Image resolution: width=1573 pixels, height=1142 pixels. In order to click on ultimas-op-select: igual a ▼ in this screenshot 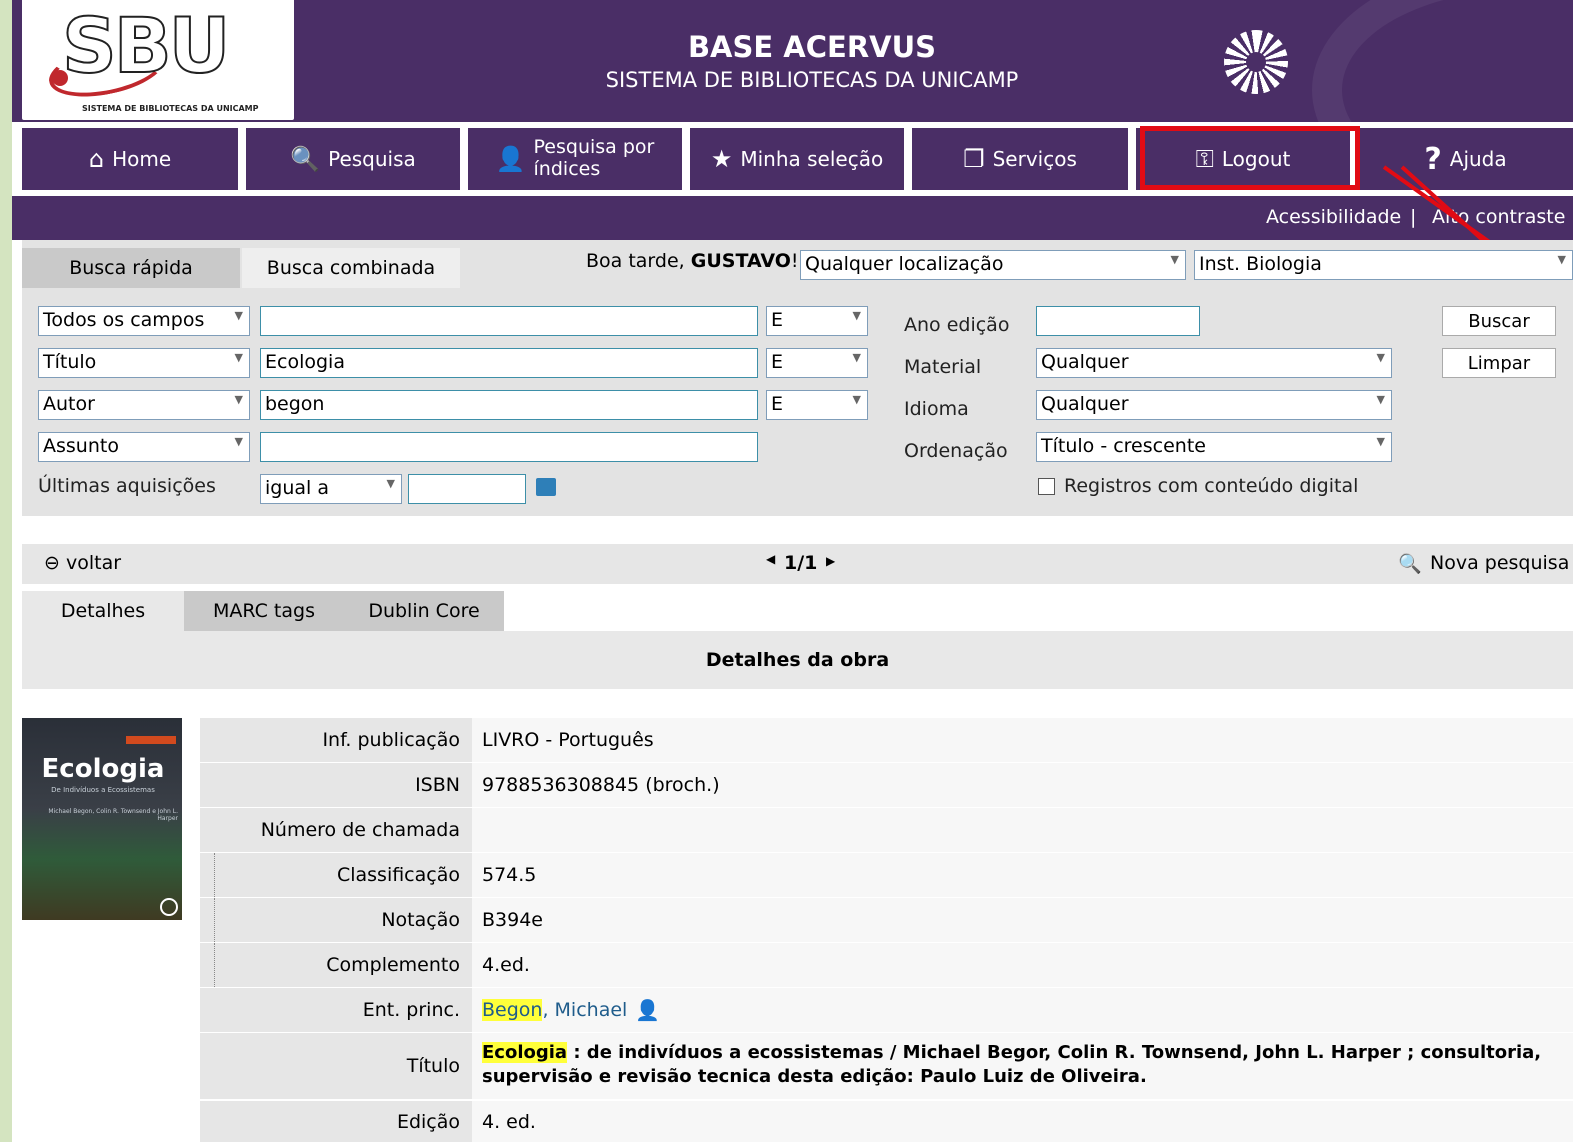, I will do `click(331, 489)`.